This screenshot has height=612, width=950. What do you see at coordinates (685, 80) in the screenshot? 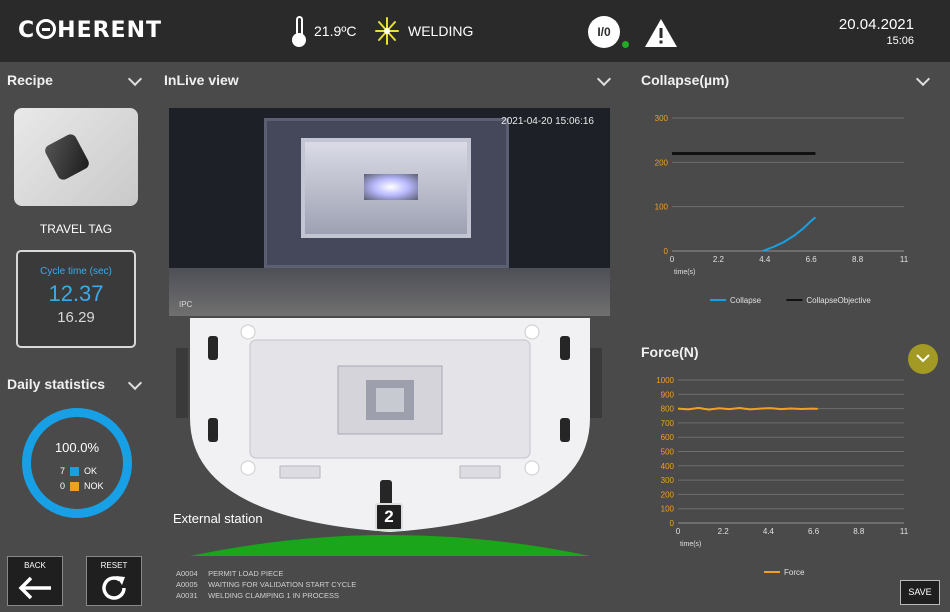
I see `collapse-chart-title: Collapse(µm)` at bounding box center [685, 80].